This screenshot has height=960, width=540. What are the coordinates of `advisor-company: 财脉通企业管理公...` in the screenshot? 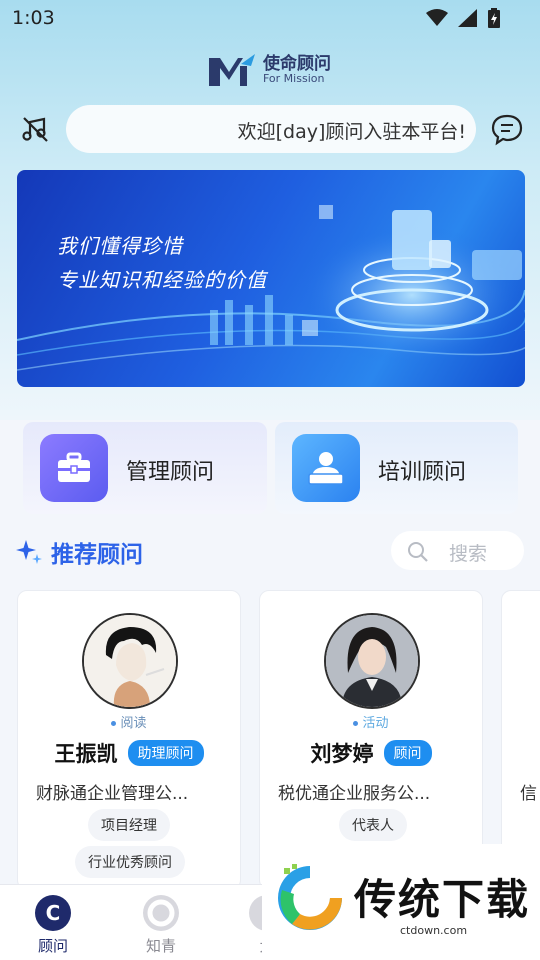 It's located at (112, 794).